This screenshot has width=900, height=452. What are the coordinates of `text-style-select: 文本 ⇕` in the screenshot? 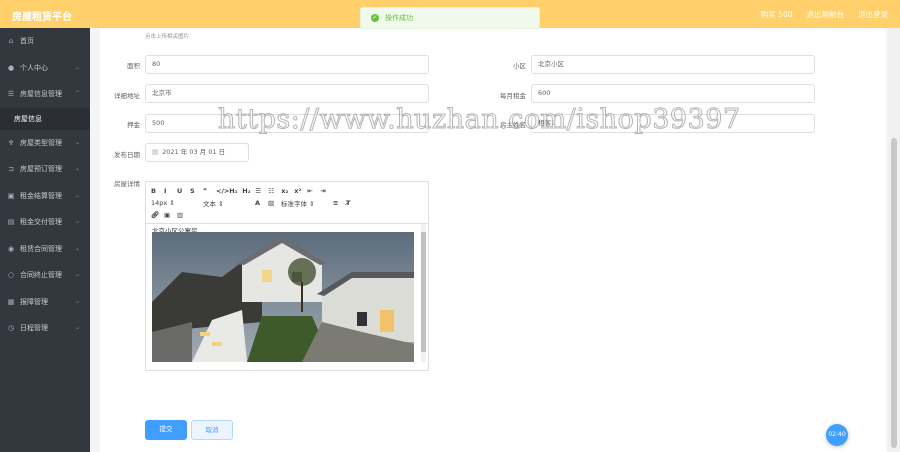 It's located at (229, 203).